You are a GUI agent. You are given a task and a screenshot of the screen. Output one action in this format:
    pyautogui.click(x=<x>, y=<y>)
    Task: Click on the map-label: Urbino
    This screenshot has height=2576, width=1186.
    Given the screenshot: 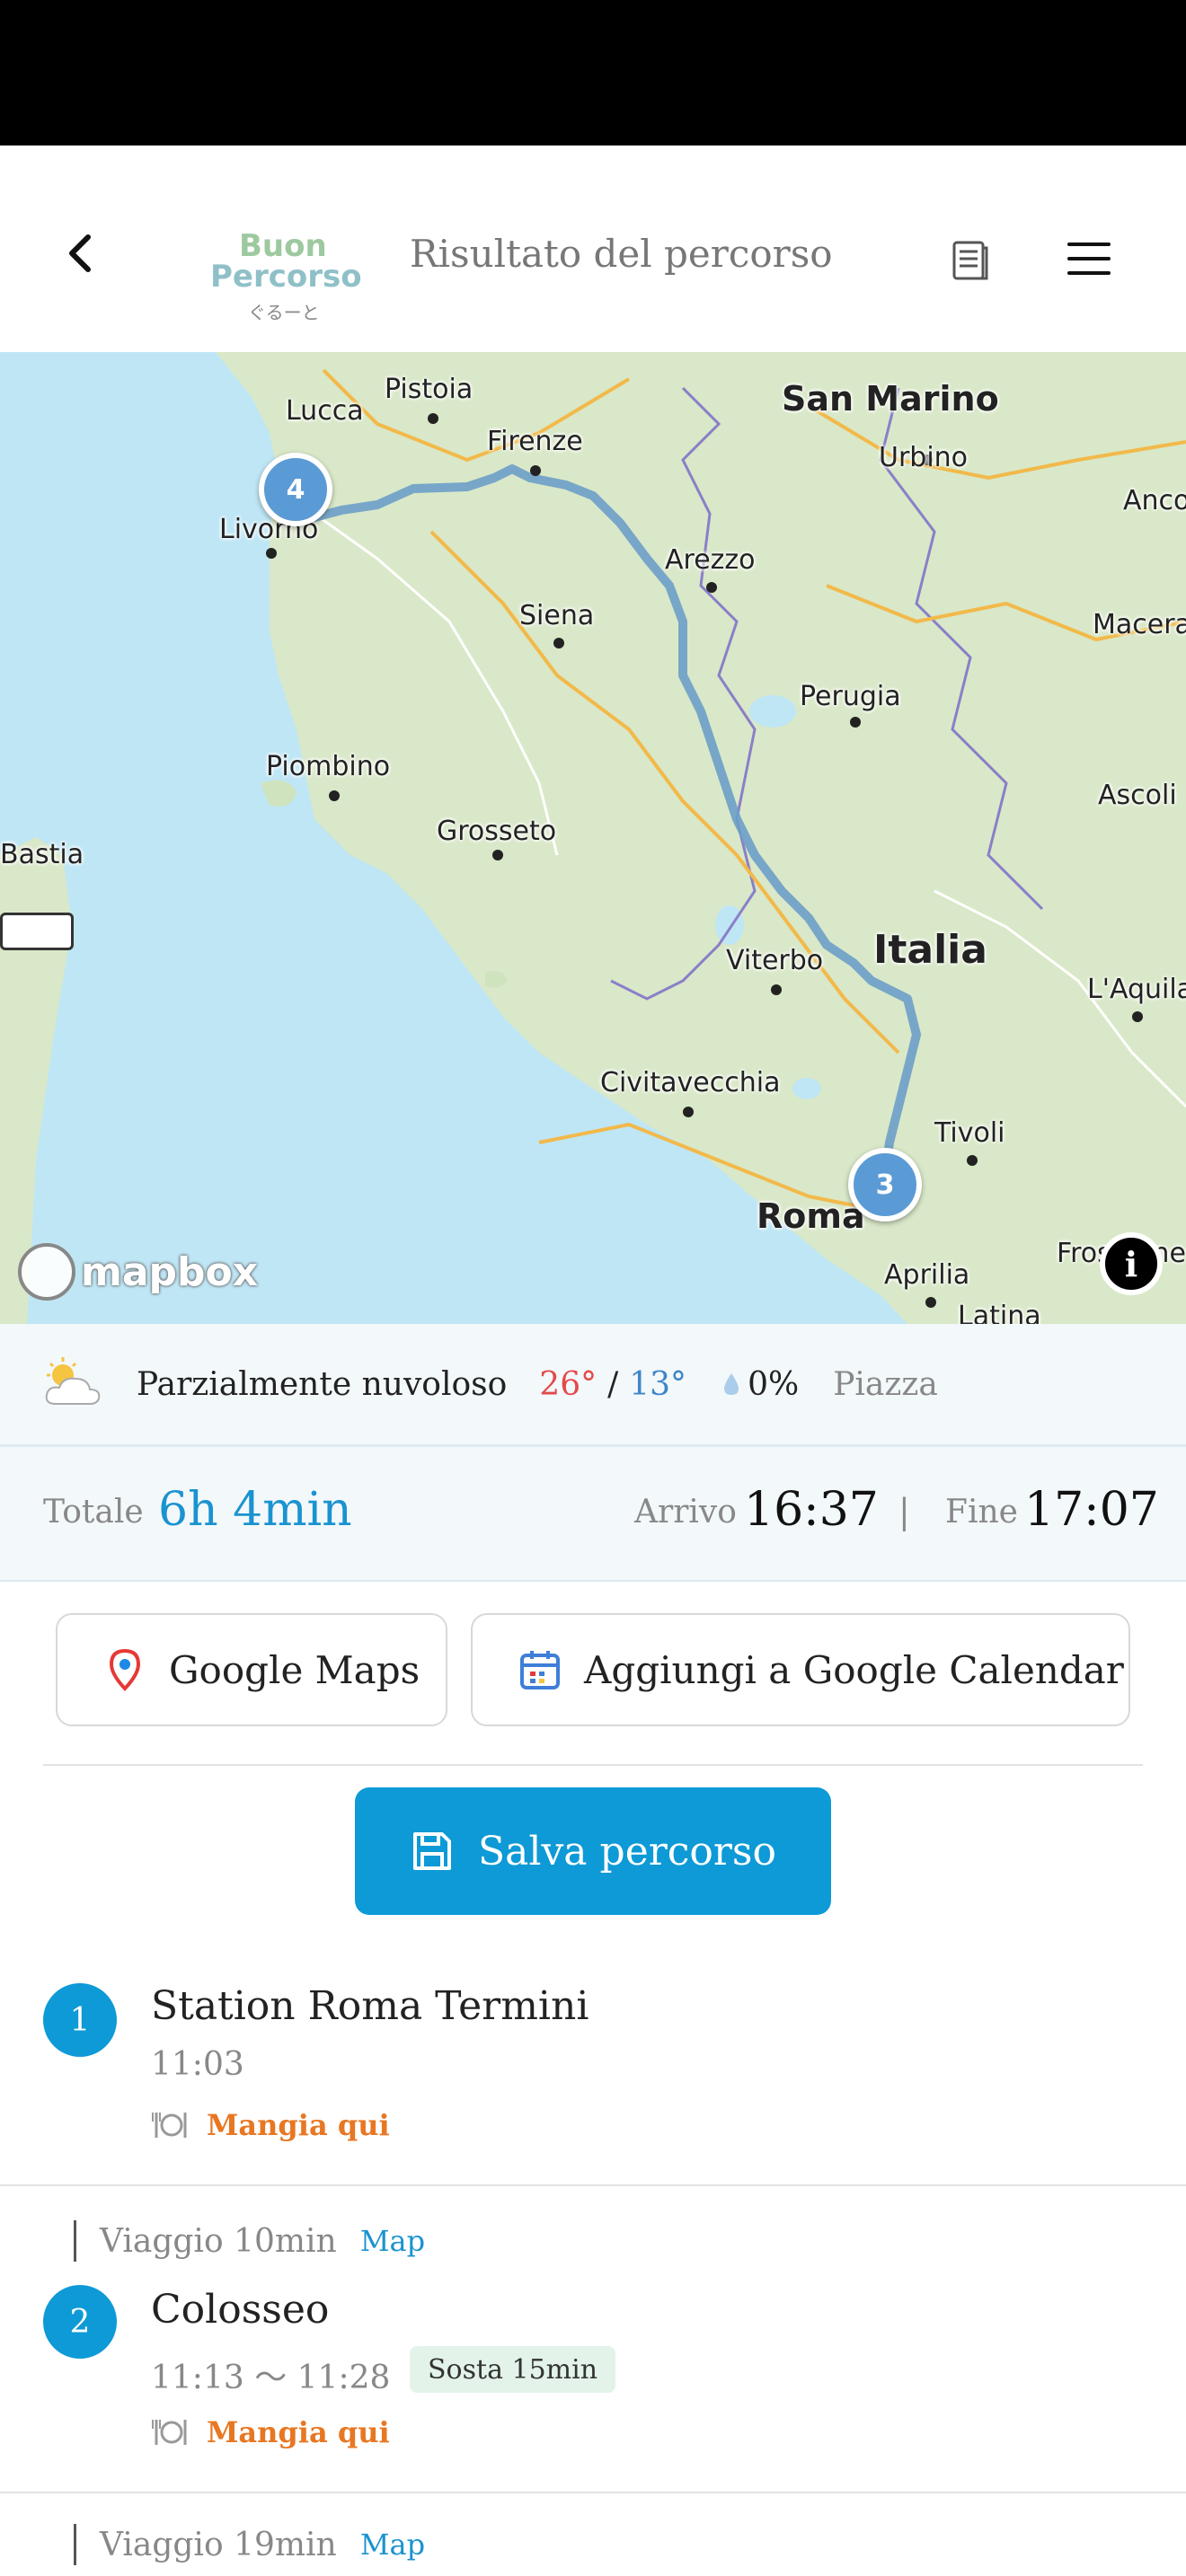 What is the action you would take?
    pyautogui.click(x=924, y=457)
    